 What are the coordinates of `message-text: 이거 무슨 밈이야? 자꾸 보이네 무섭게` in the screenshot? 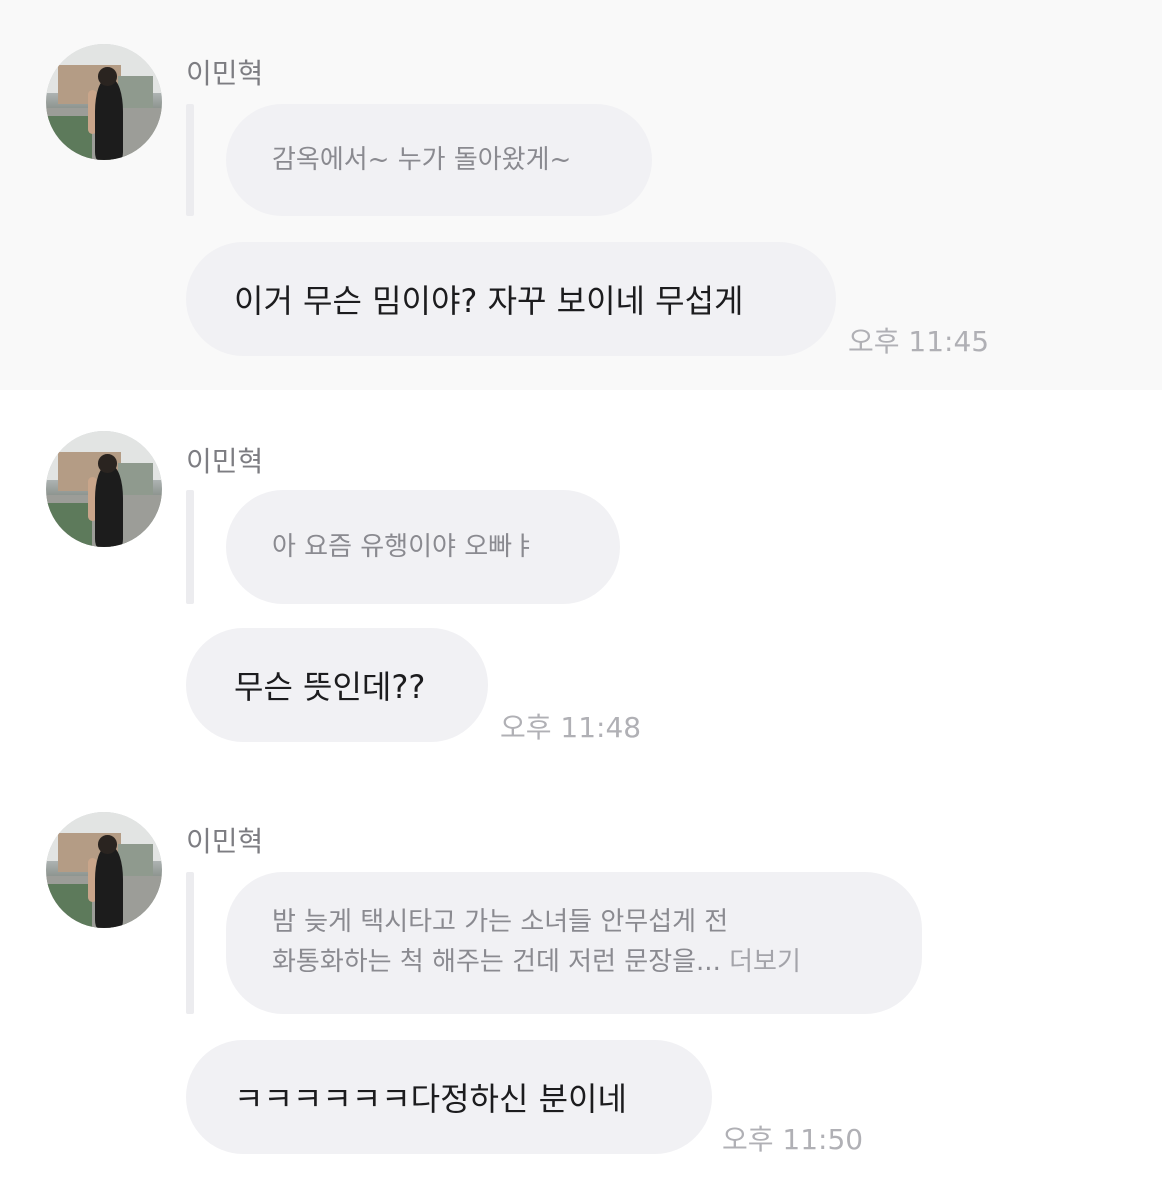 It's located at (489, 301).